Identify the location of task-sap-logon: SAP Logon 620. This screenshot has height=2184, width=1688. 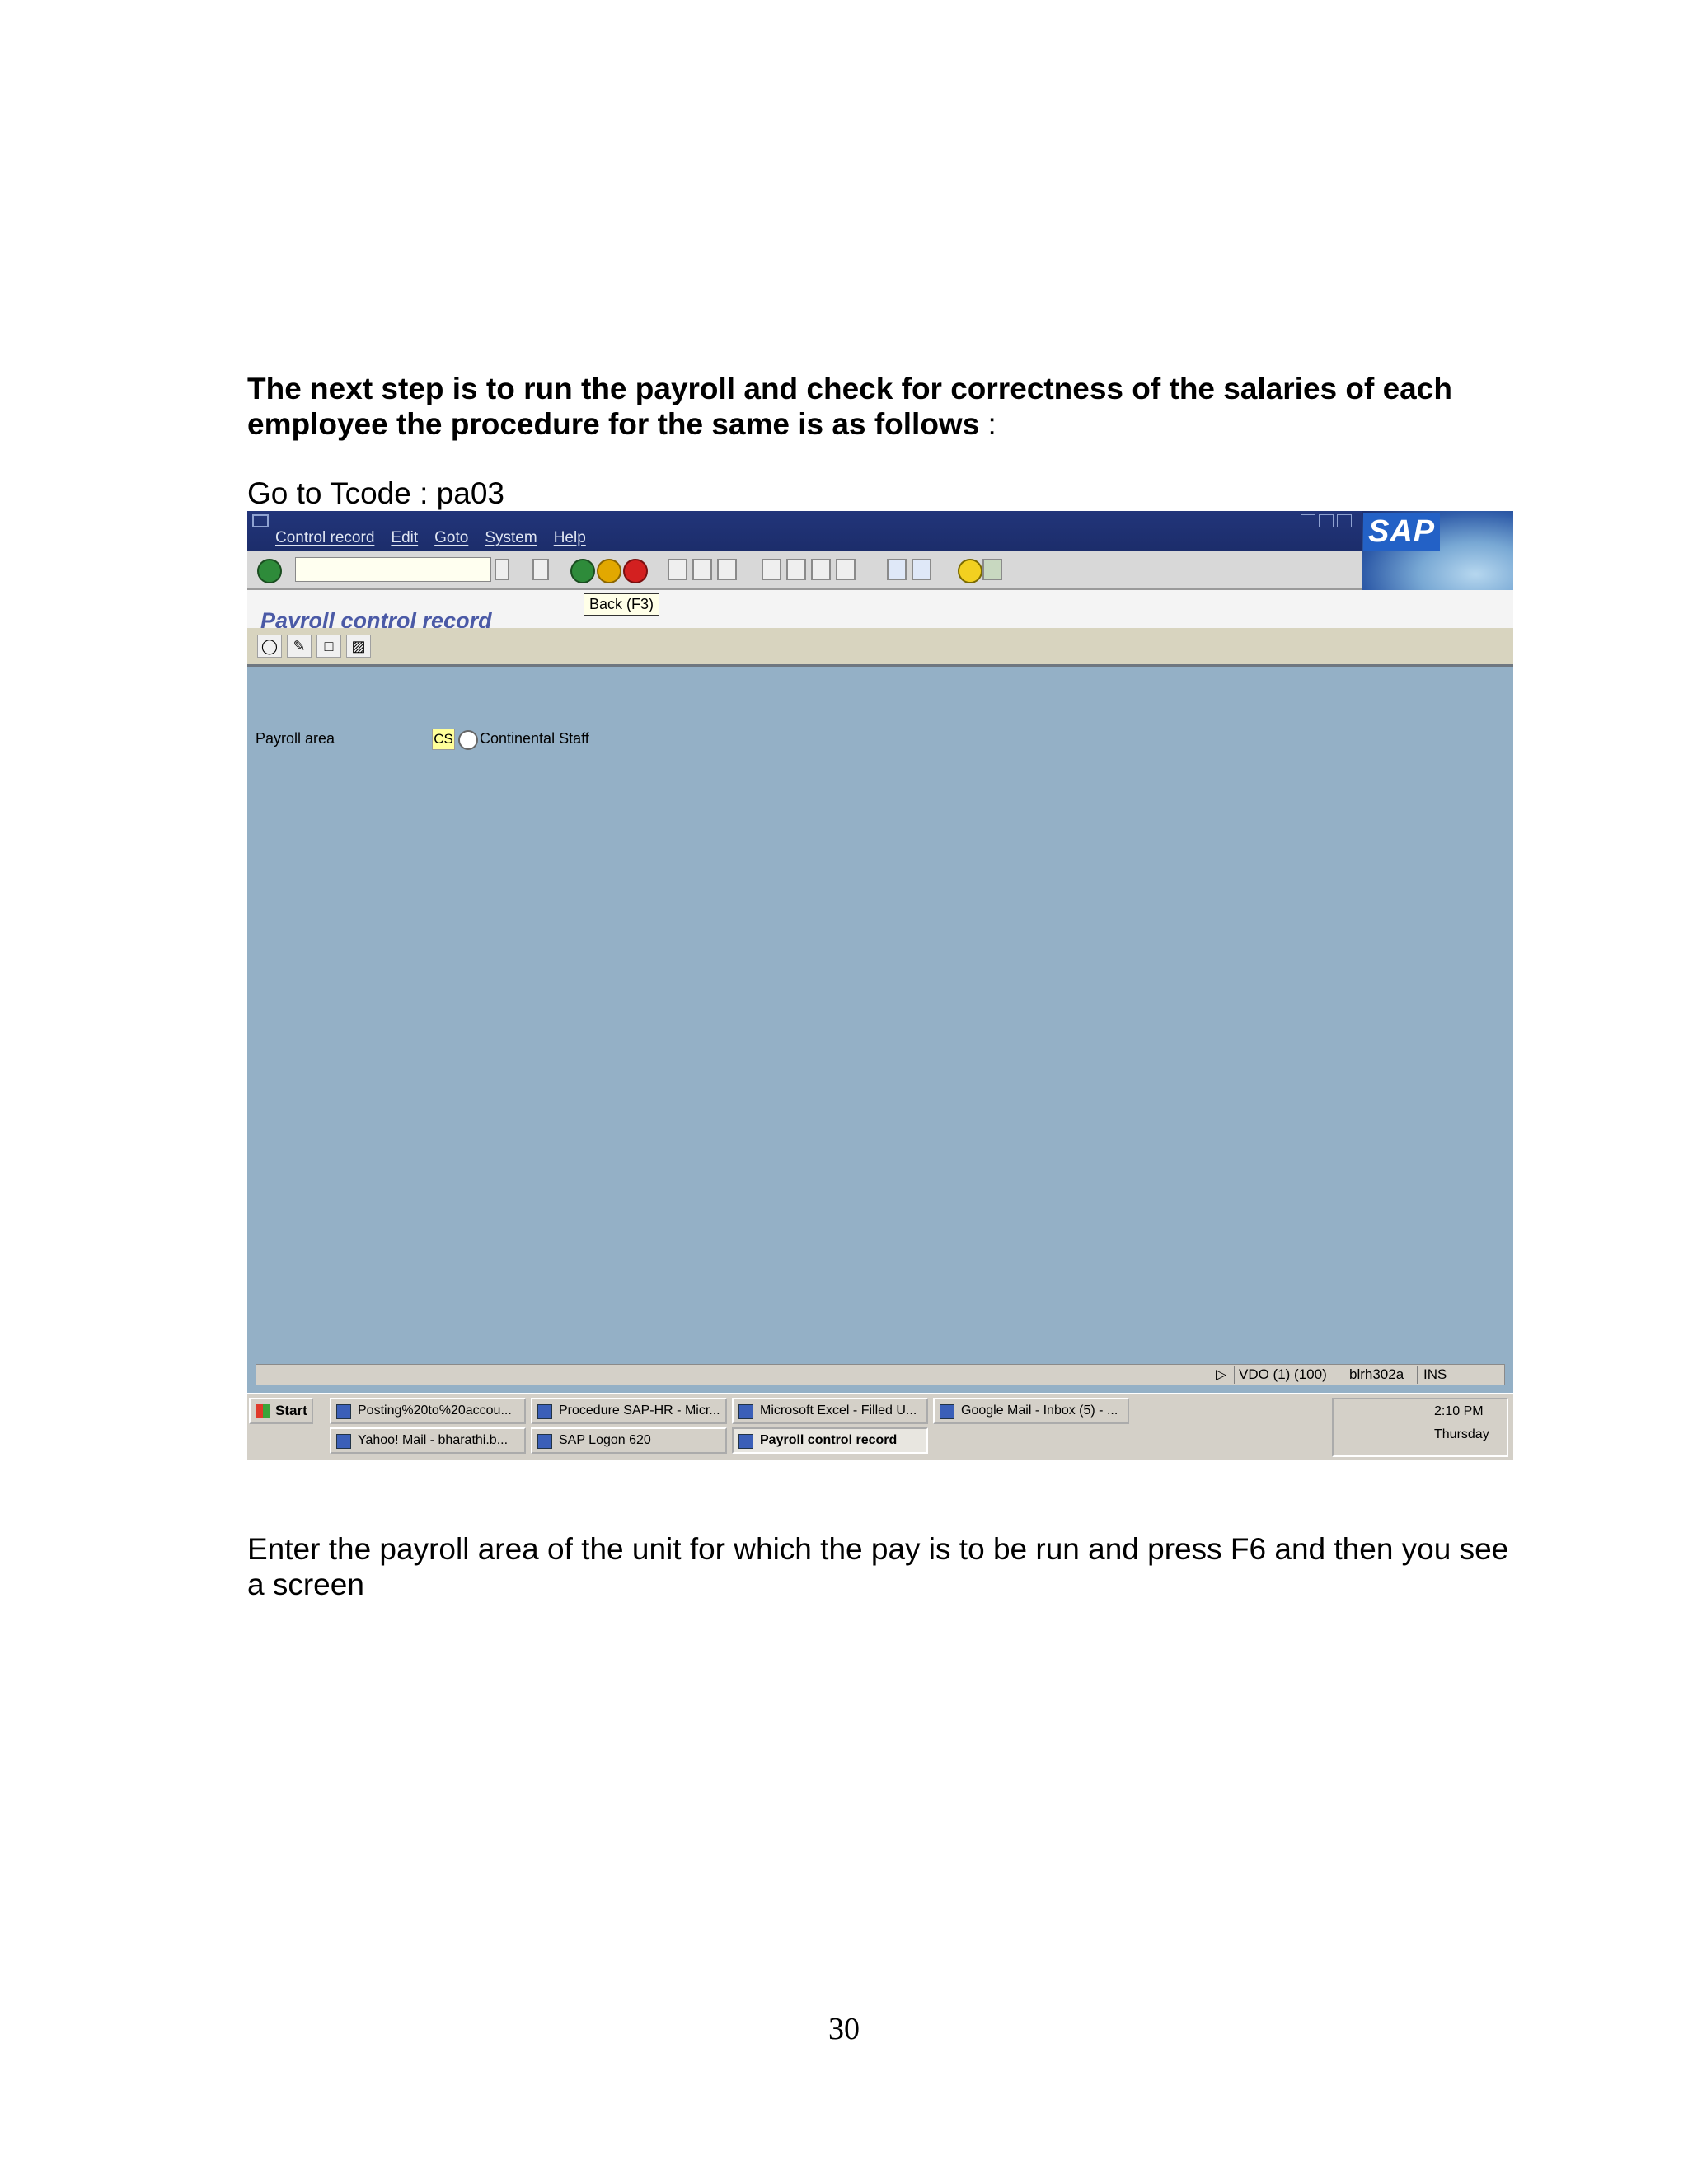
(629, 1440).